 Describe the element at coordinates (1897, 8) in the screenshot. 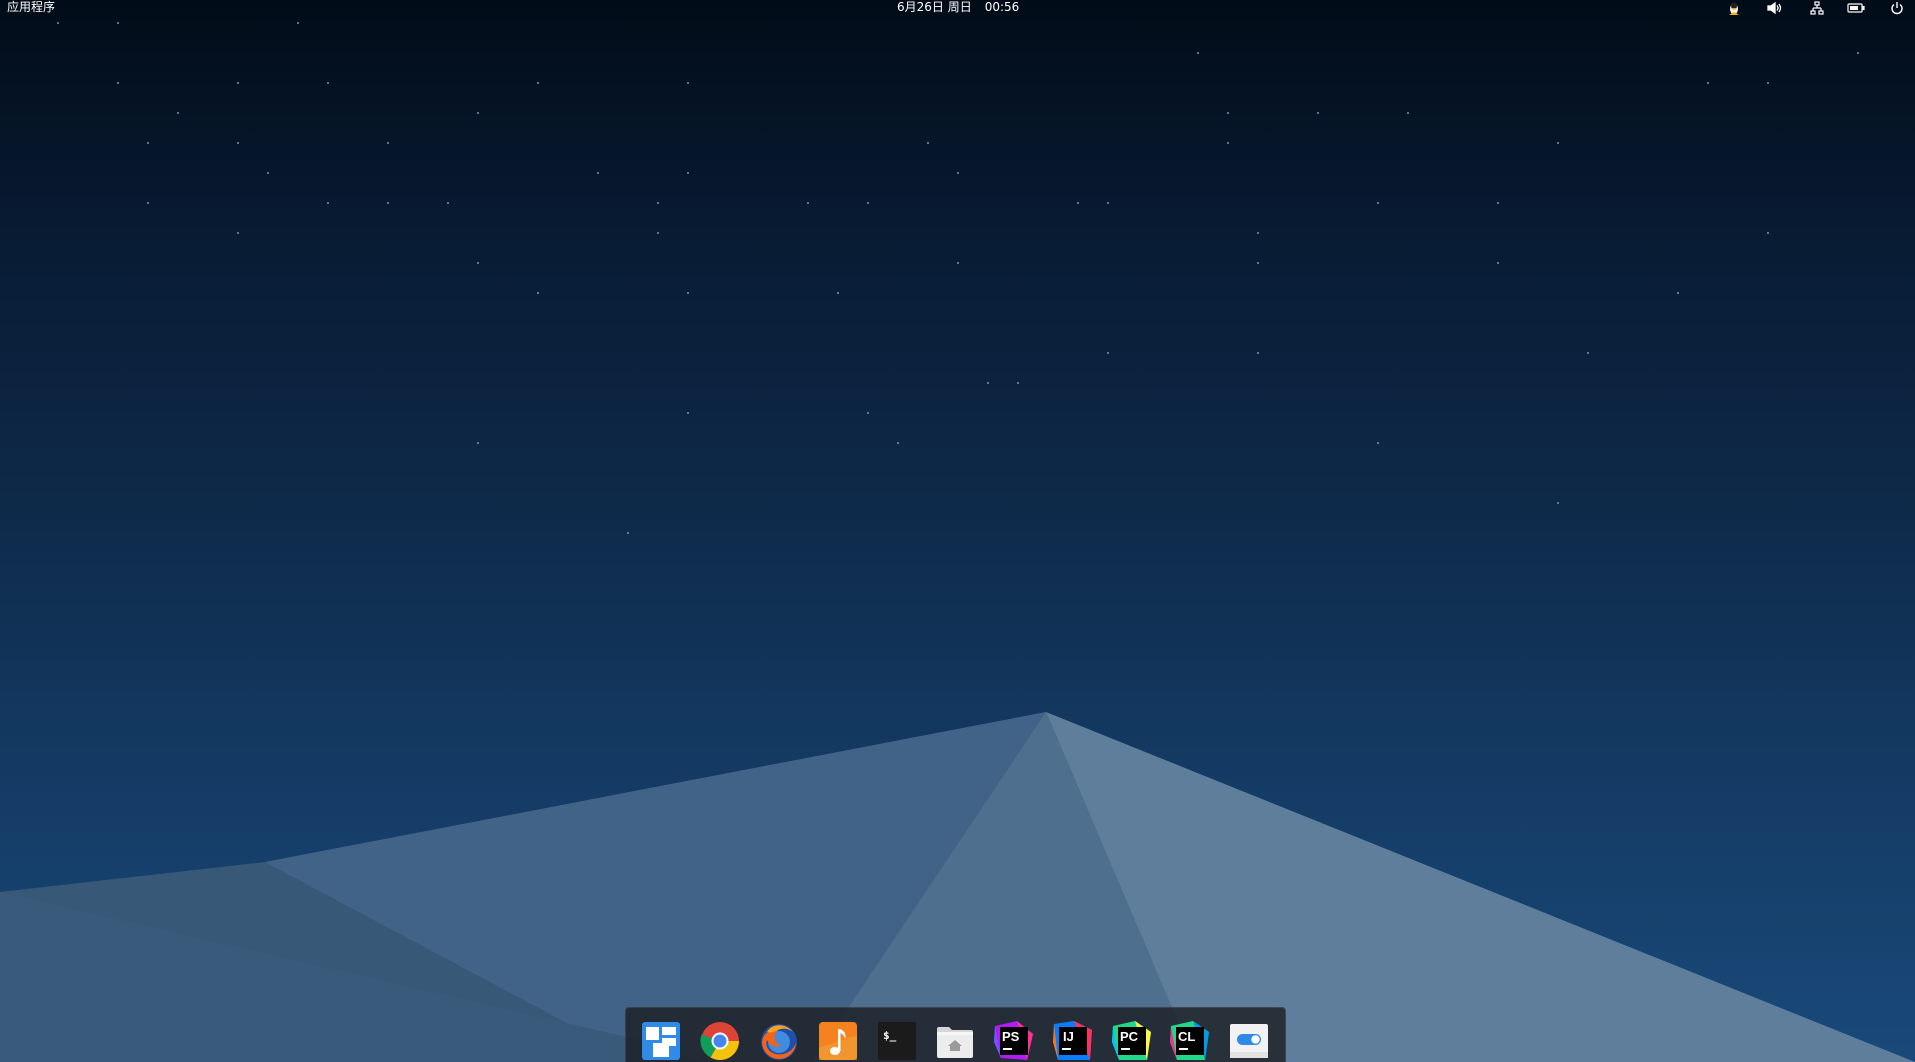

I see `power-icon` at that location.